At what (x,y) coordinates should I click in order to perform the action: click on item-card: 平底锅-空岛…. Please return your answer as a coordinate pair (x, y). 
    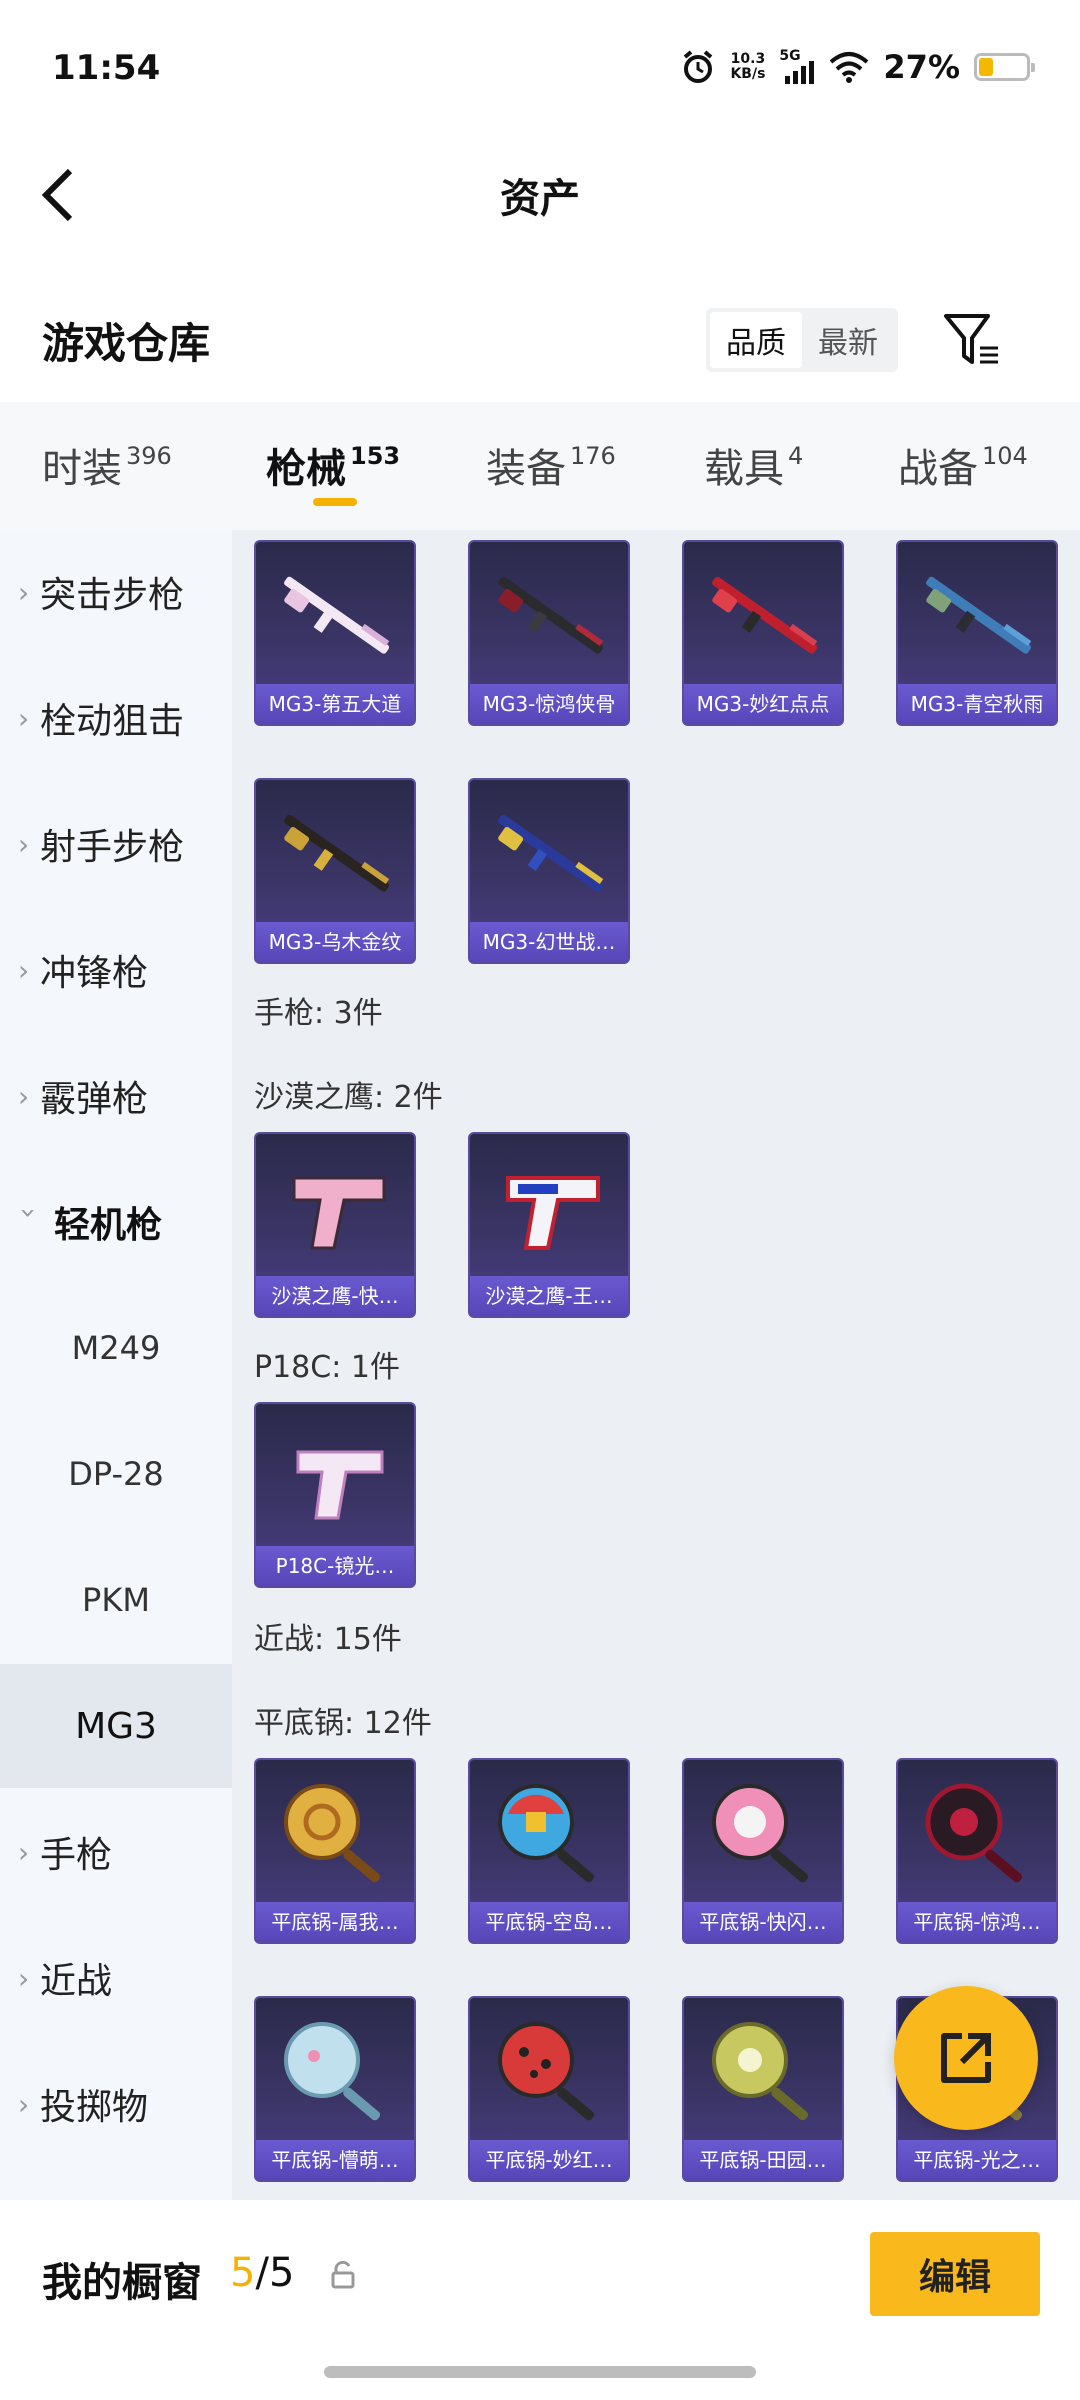
    Looking at the image, I should click on (549, 1851).